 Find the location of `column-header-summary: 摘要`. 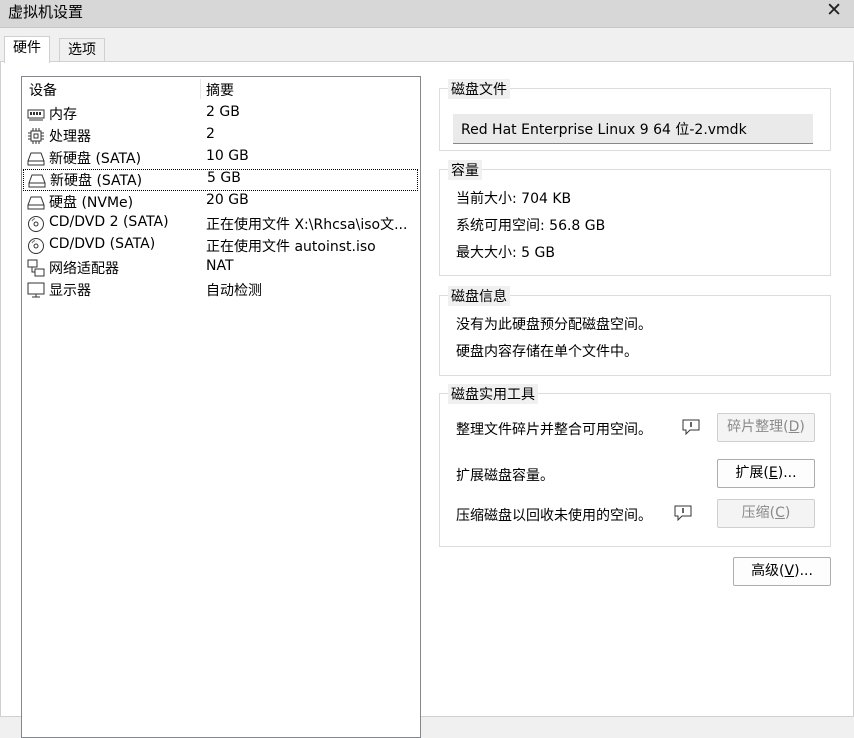

column-header-summary: 摘要 is located at coordinates (220, 90).